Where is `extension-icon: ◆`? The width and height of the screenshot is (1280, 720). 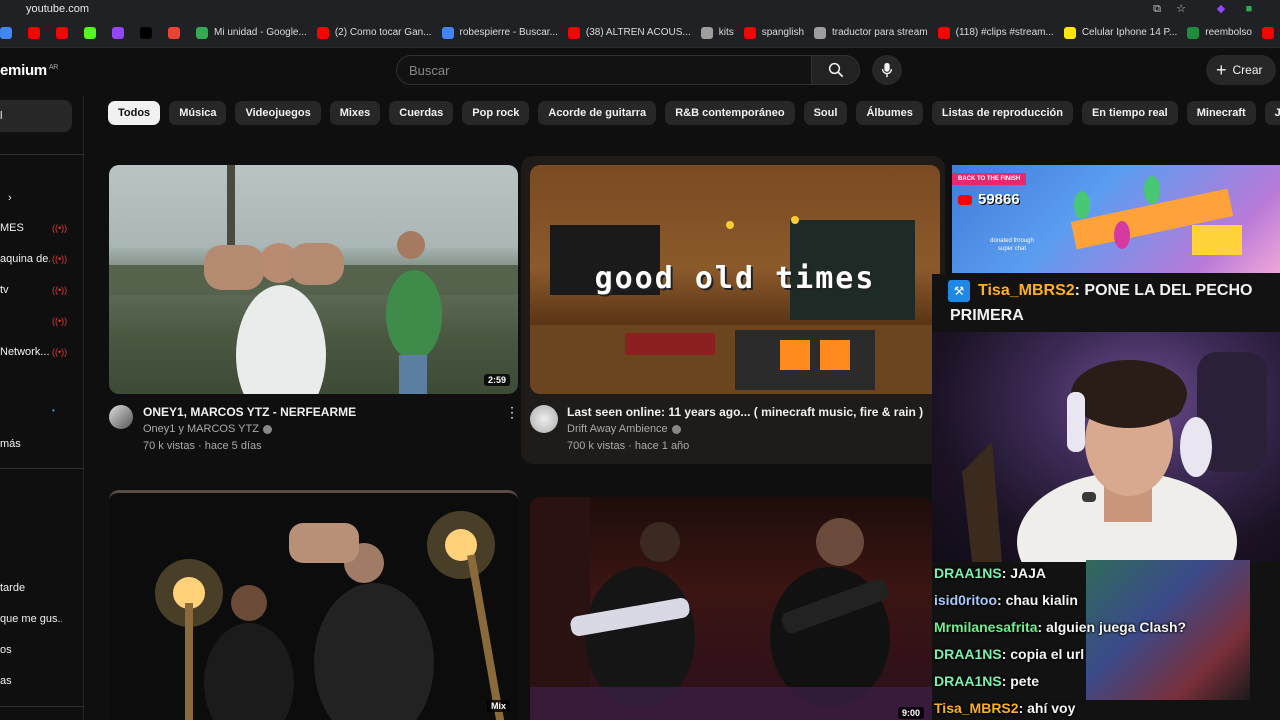 extension-icon: ◆ is located at coordinates (1221, 9).